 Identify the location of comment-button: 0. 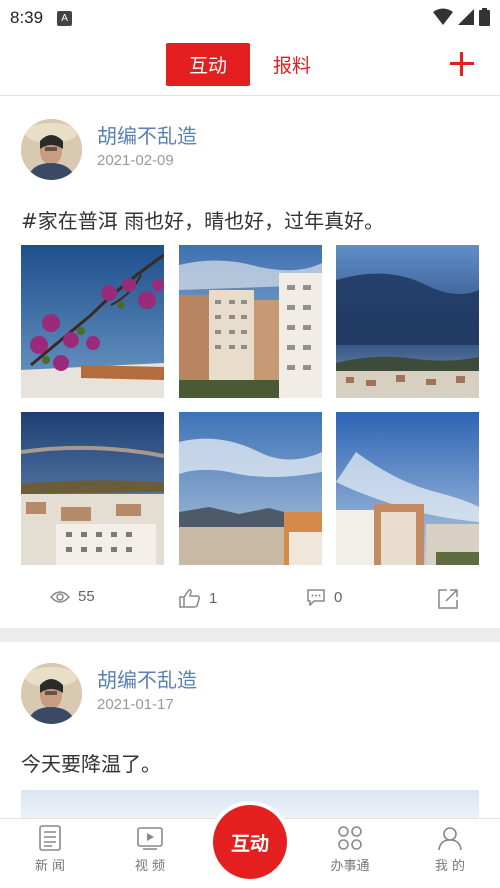
(324, 597).